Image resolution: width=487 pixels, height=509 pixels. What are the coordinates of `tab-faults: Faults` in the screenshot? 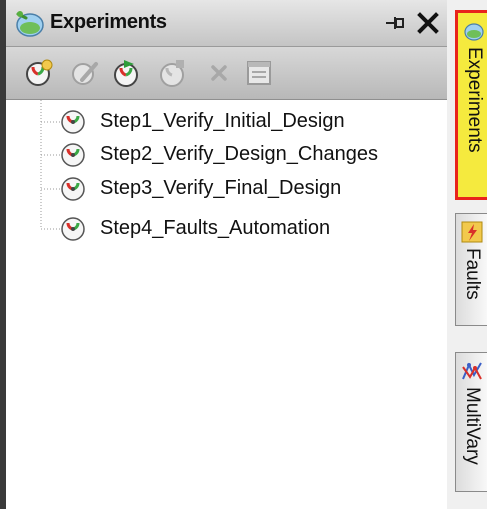 It's located at (471, 269).